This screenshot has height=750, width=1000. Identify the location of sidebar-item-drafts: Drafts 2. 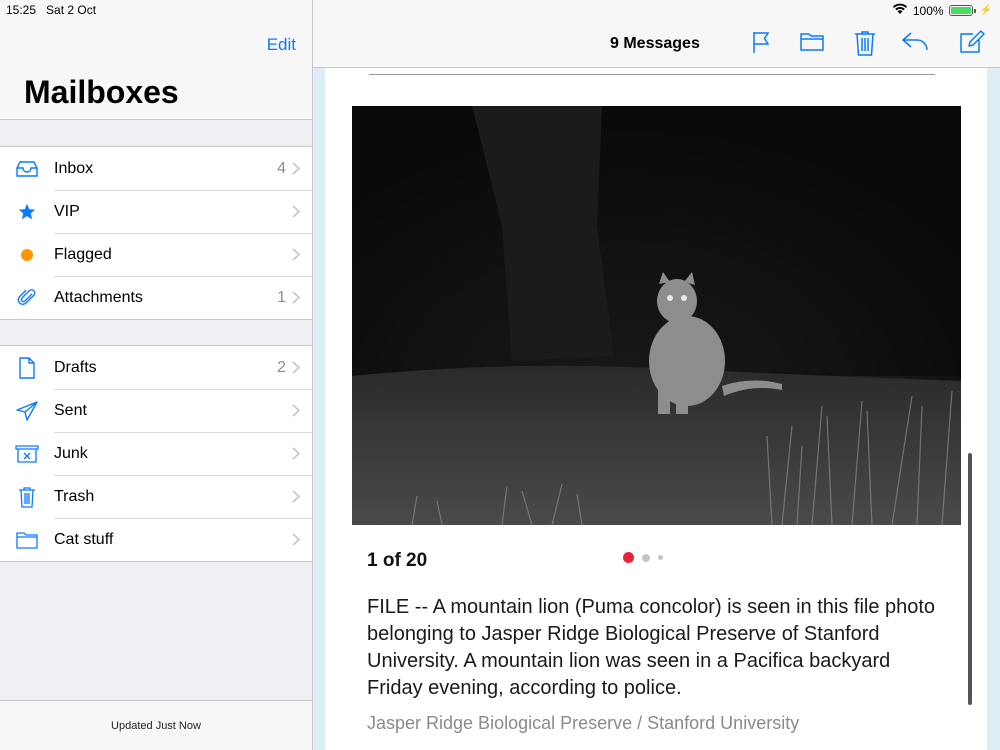
(156, 367).